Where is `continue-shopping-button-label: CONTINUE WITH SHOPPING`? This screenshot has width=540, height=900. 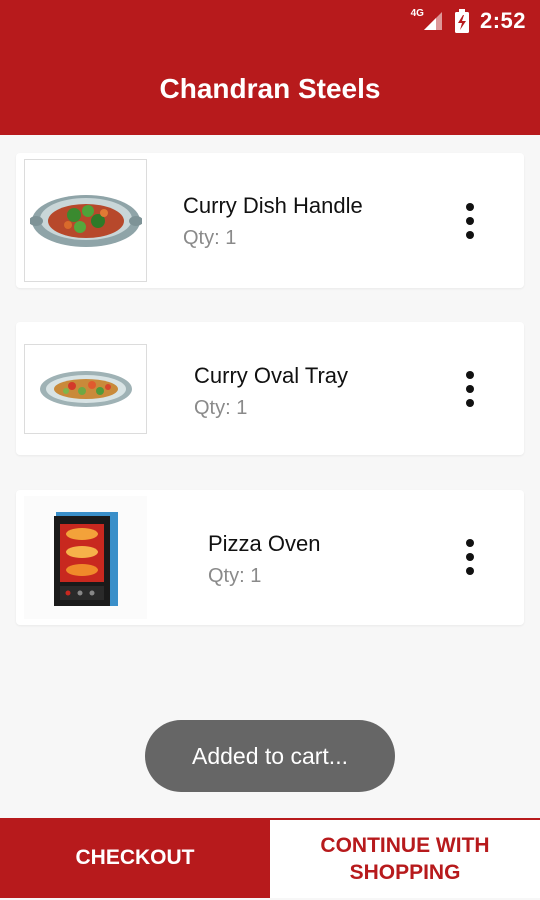 continue-shopping-button-label: CONTINUE WITH SHOPPING is located at coordinates (405, 859).